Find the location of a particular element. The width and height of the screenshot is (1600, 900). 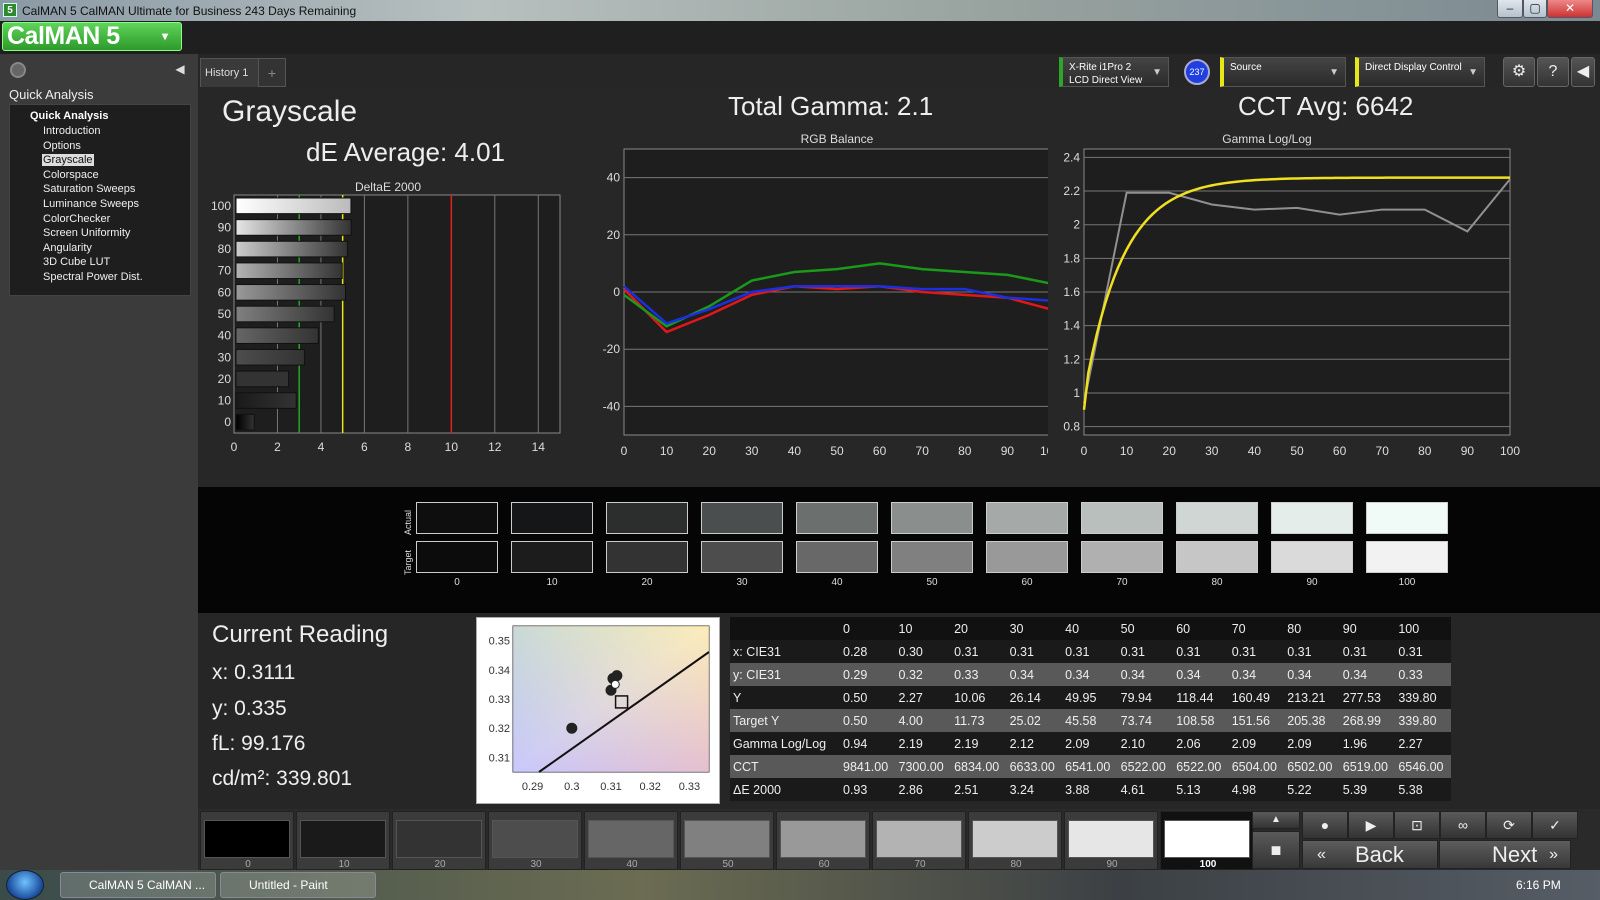

clock: 6:16 PM is located at coordinates (1538, 885).